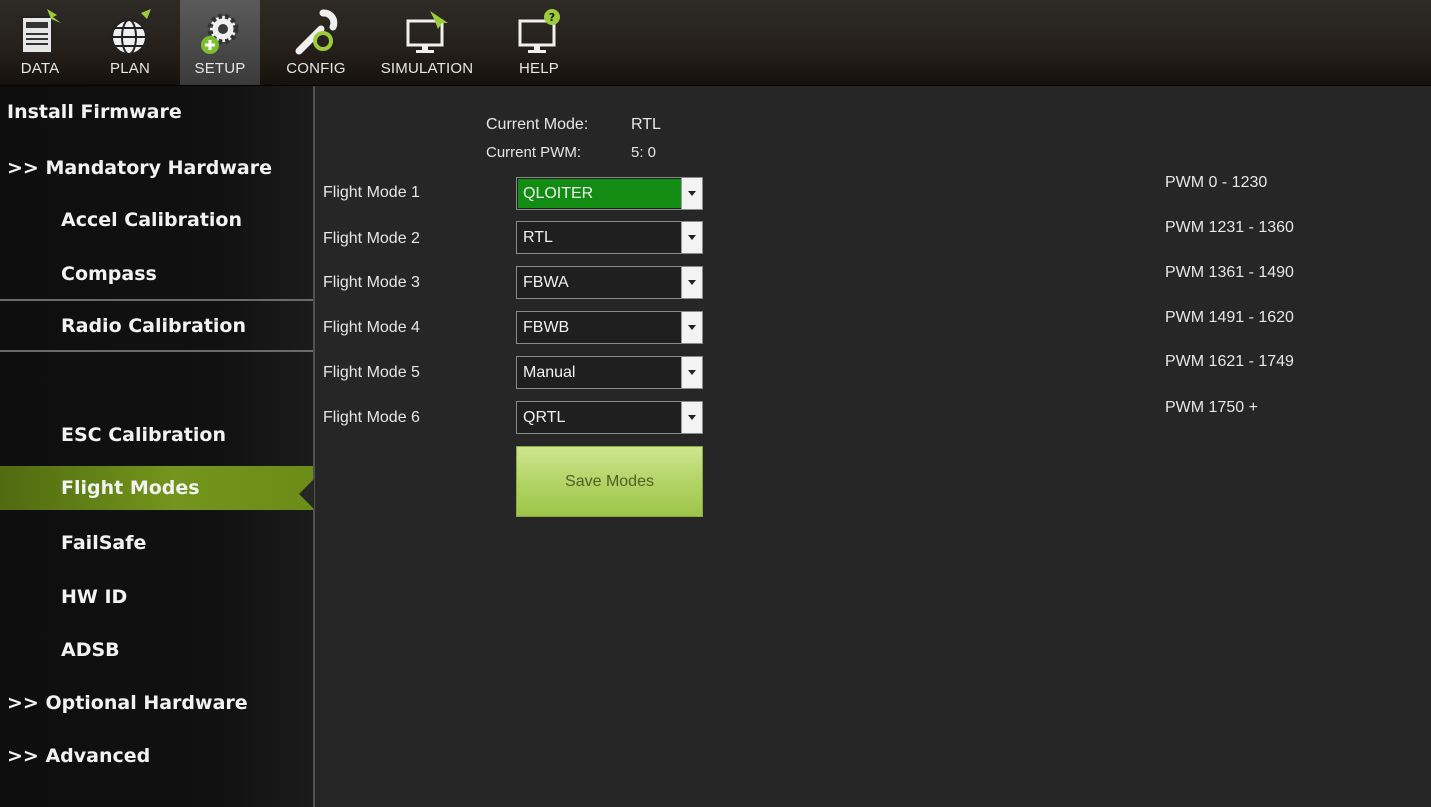 Image resolution: width=1431 pixels, height=807 pixels. What do you see at coordinates (371, 372) in the screenshot?
I see `flight-mode-5-label: Flight Mode 5` at bounding box center [371, 372].